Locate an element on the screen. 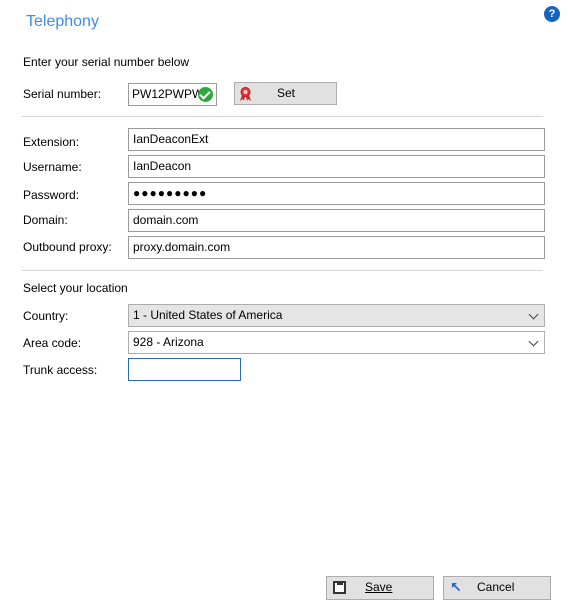  trunk-access-label: Trunk access: is located at coordinates (60, 370).